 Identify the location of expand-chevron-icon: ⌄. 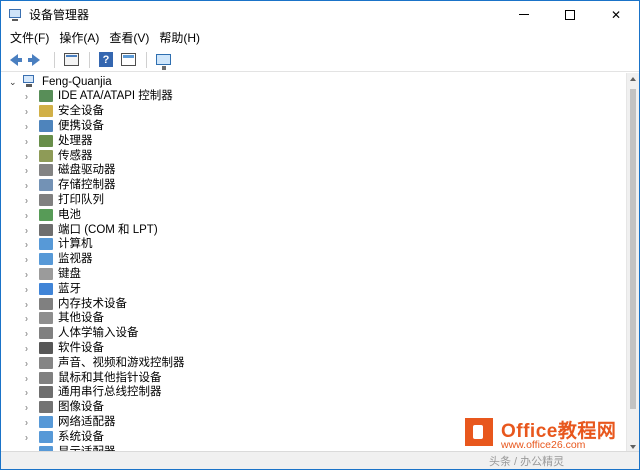
(13, 81).